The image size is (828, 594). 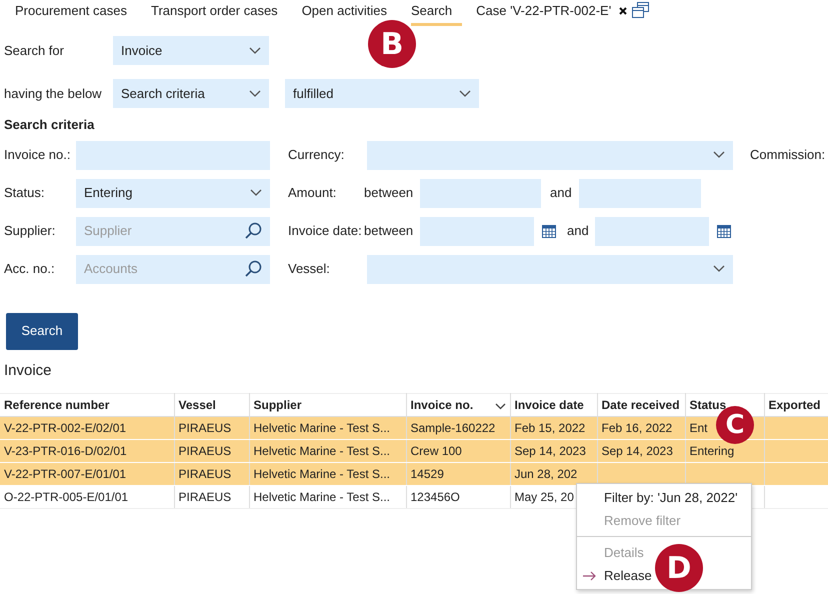 What do you see at coordinates (71, 13) in the screenshot?
I see `tab: Procurement cases` at bounding box center [71, 13].